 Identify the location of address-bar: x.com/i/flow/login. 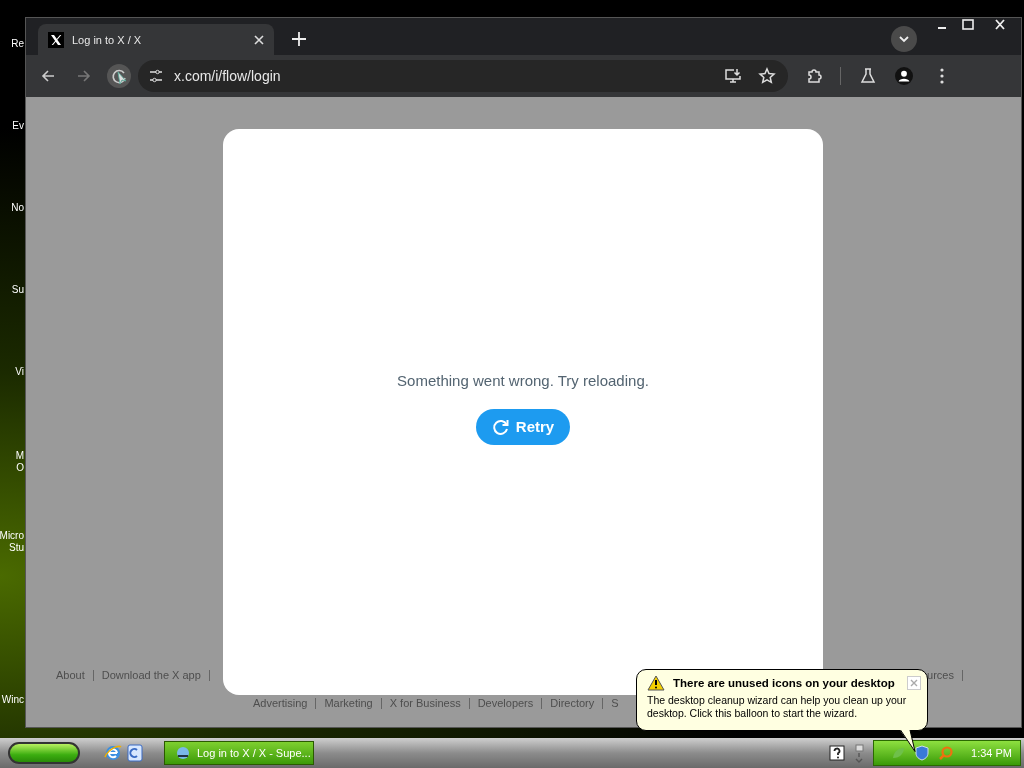
(463, 76).